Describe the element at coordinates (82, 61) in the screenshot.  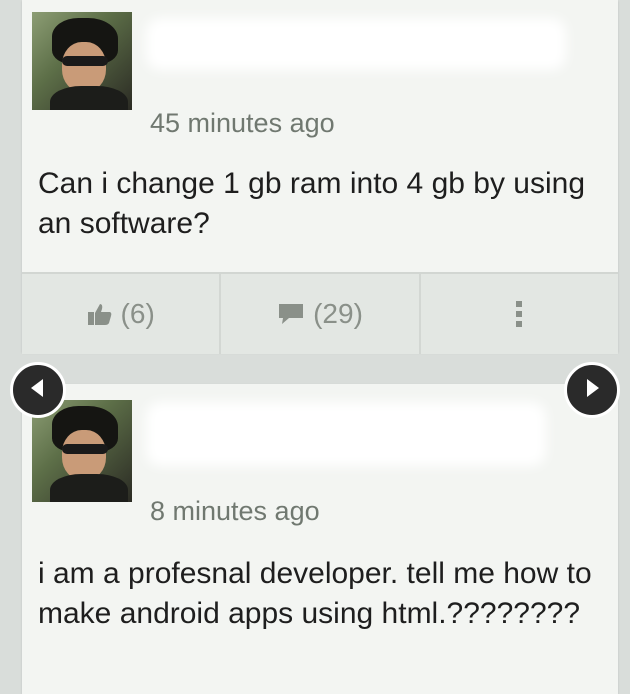
I see `avatar` at that location.